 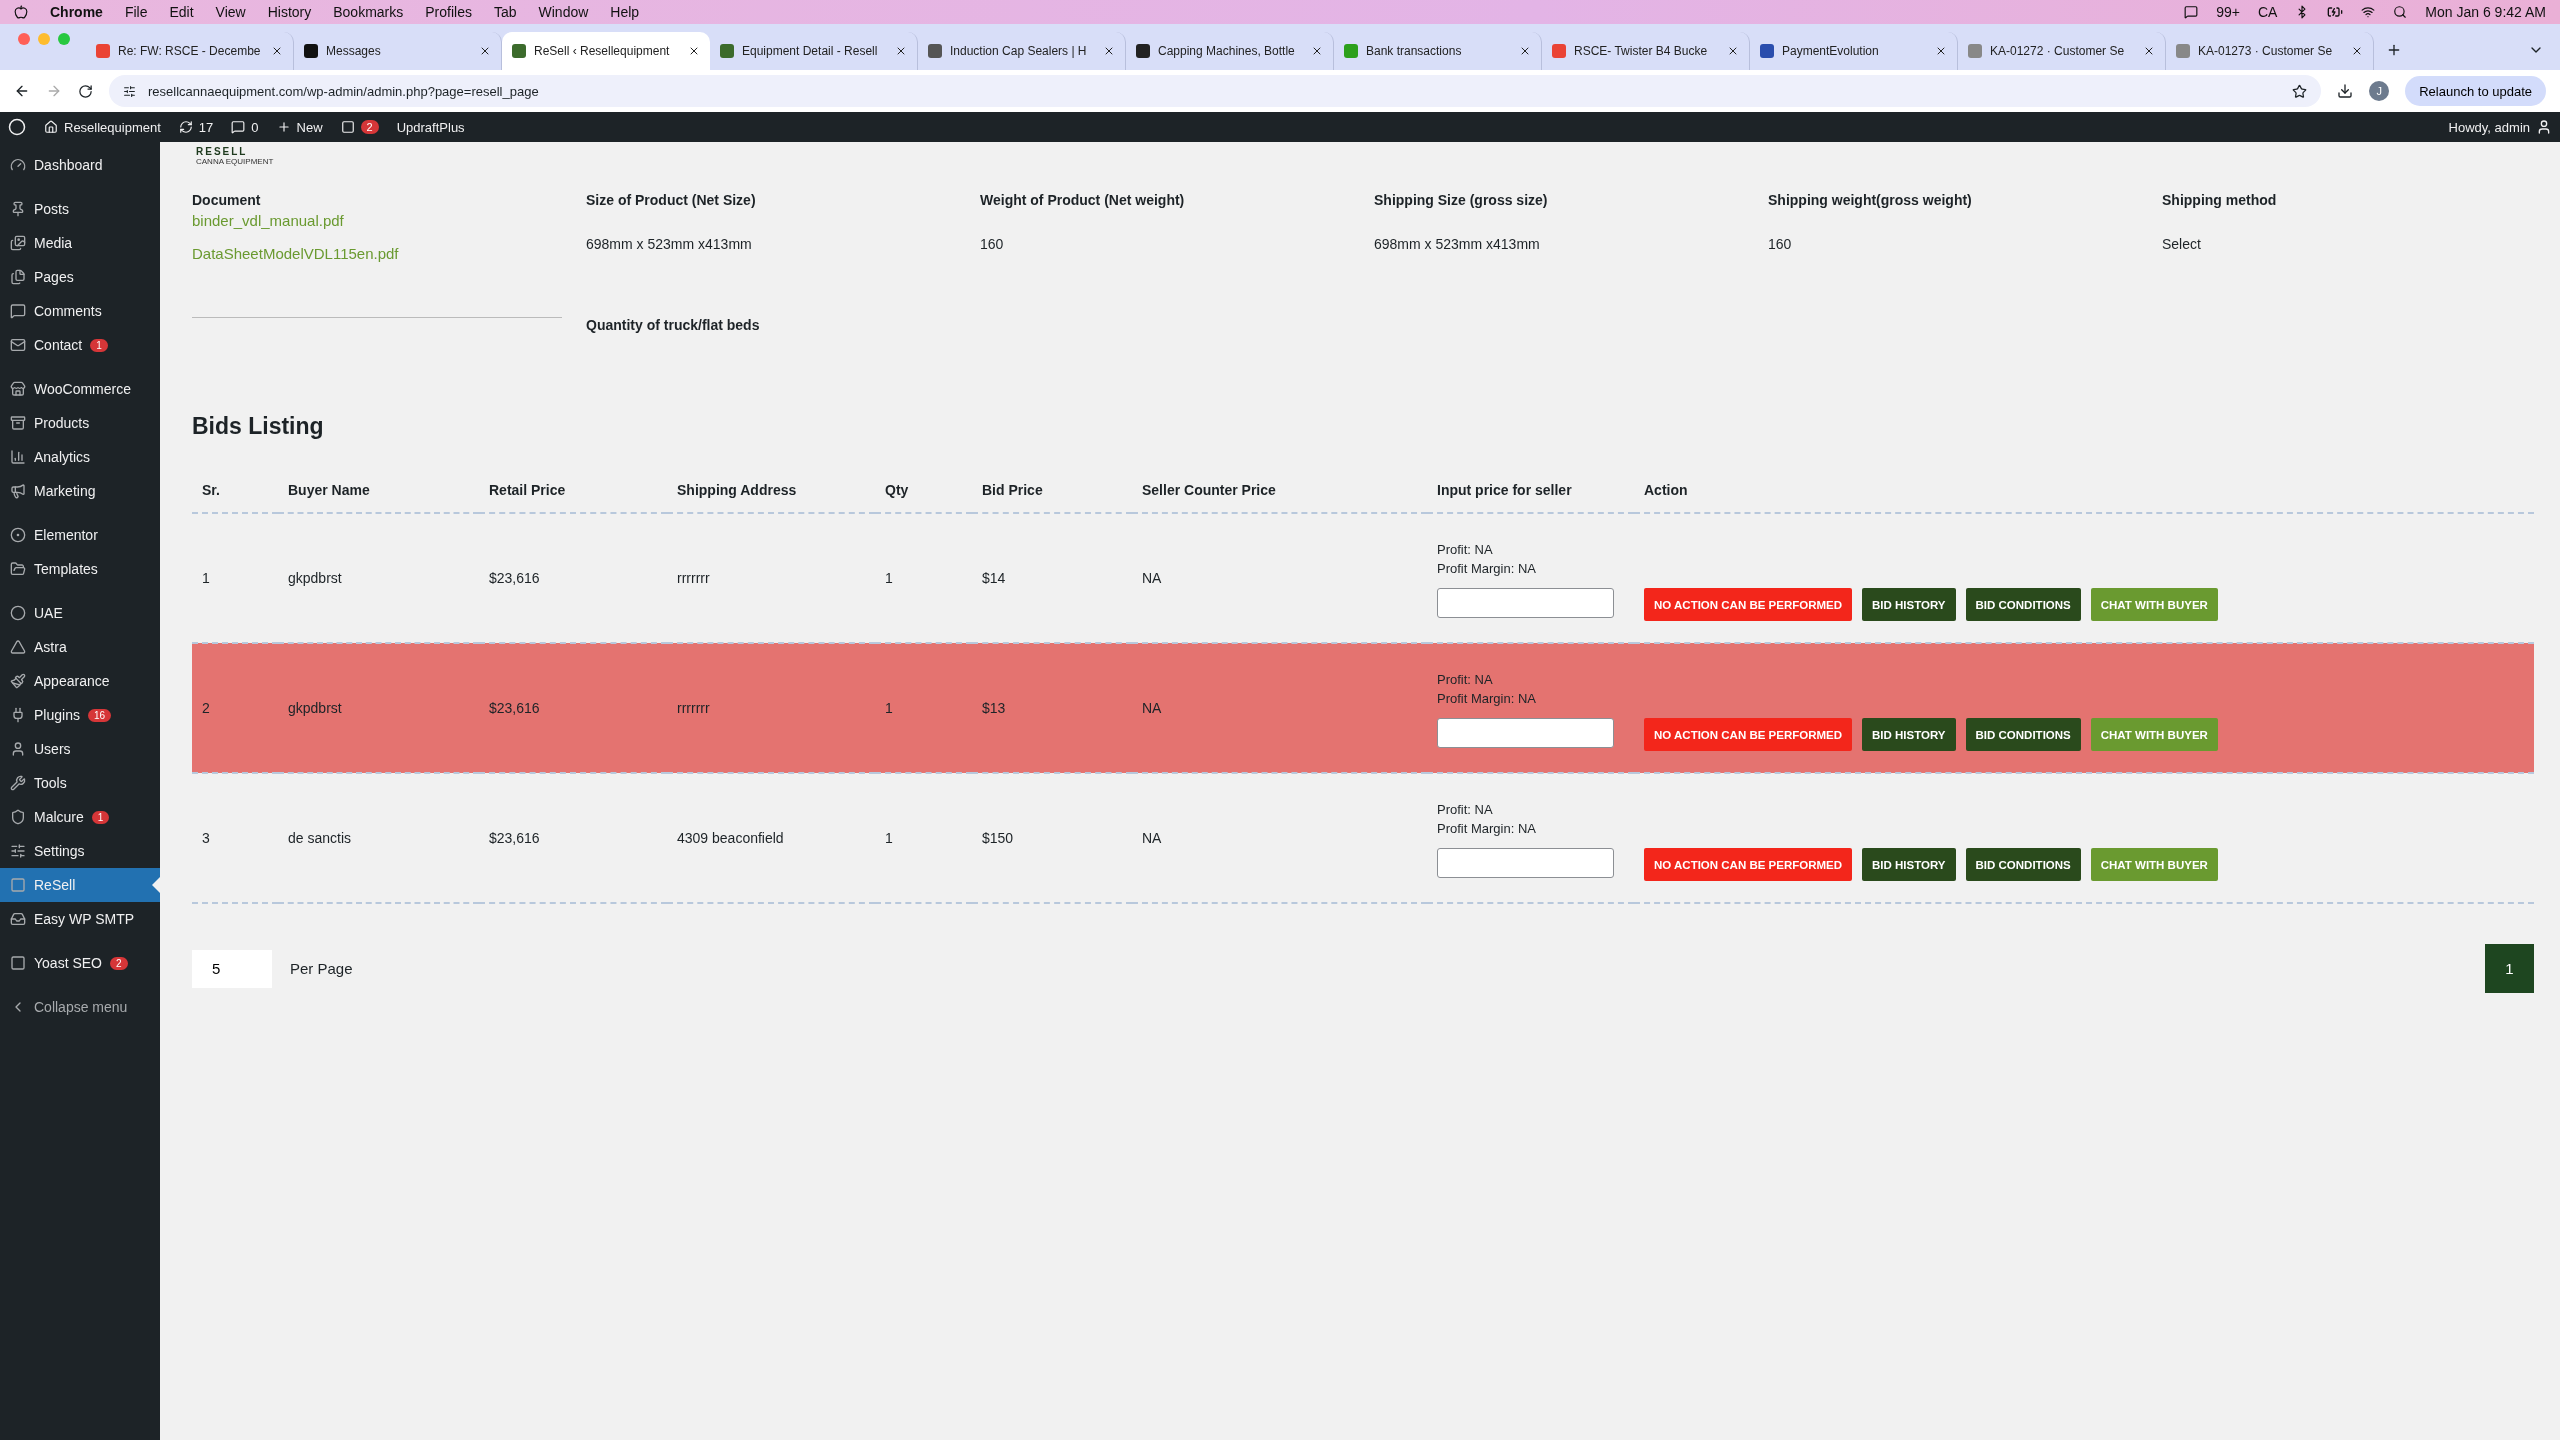 I want to click on star-icon, so click(x=2300, y=91).